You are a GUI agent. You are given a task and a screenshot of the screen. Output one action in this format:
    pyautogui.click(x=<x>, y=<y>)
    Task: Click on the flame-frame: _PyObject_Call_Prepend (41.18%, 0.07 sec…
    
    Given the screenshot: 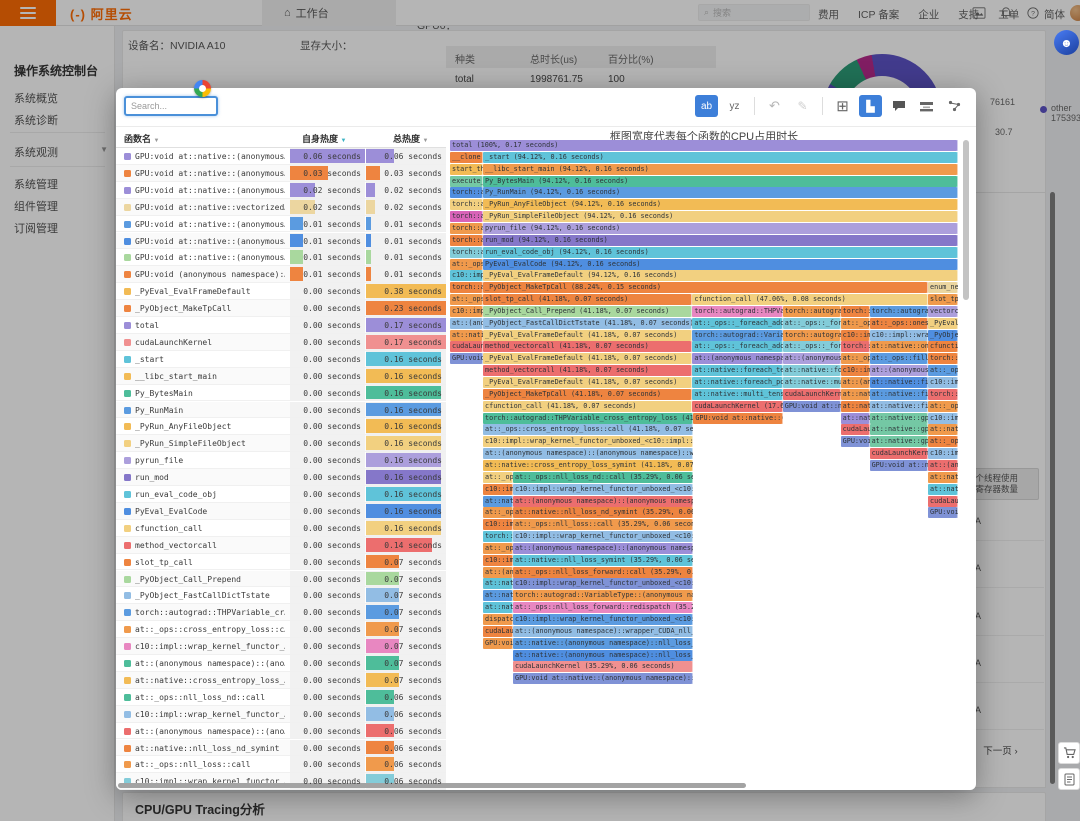 What is the action you would take?
    pyautogui.click(x=588, y=311)
    